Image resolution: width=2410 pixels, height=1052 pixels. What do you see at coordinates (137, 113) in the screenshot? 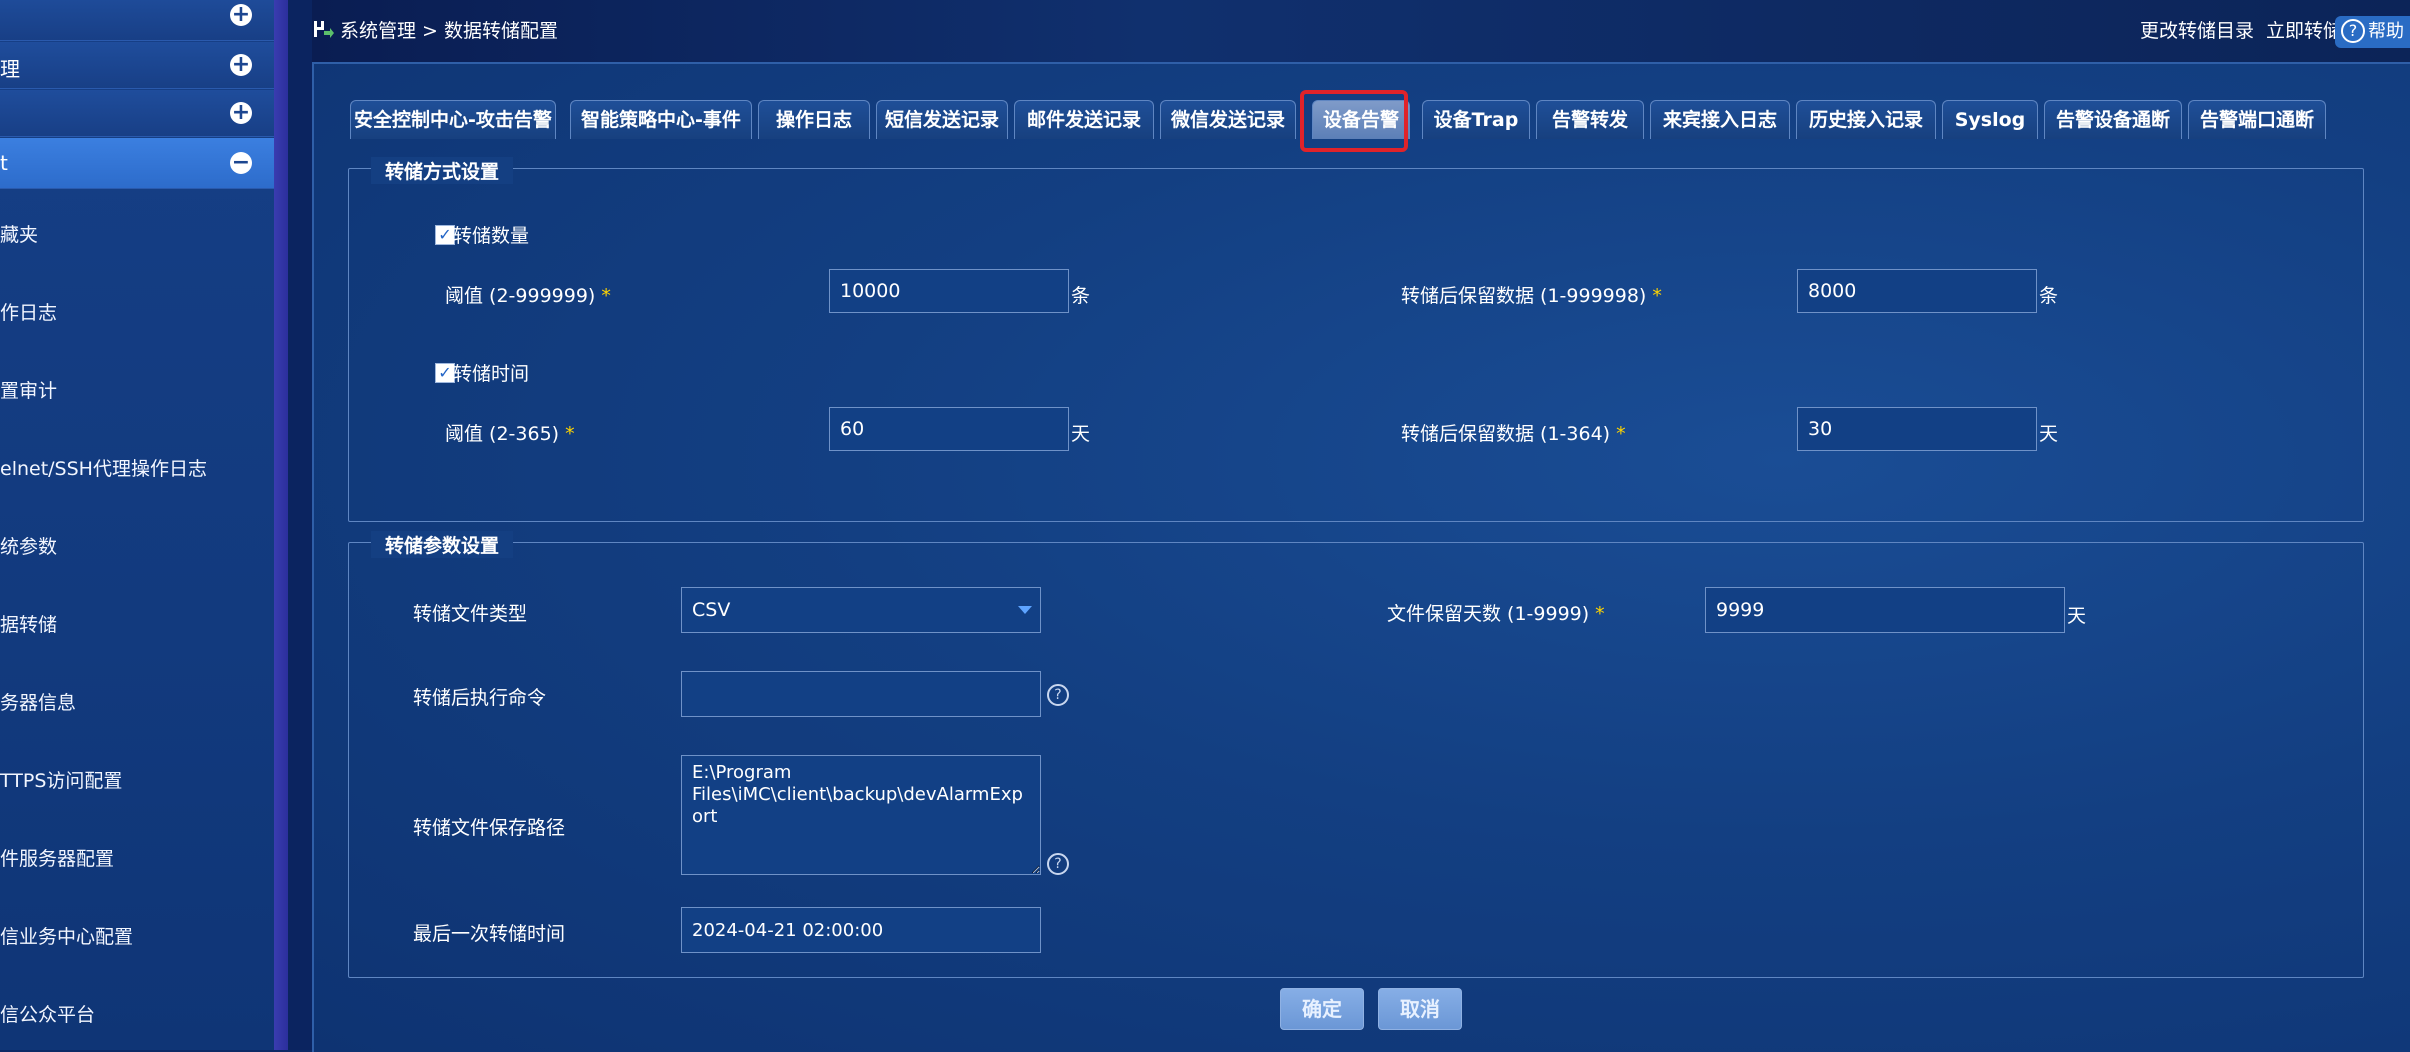
I see `sidebar-group-3: +` at bounding box center [137, 113].